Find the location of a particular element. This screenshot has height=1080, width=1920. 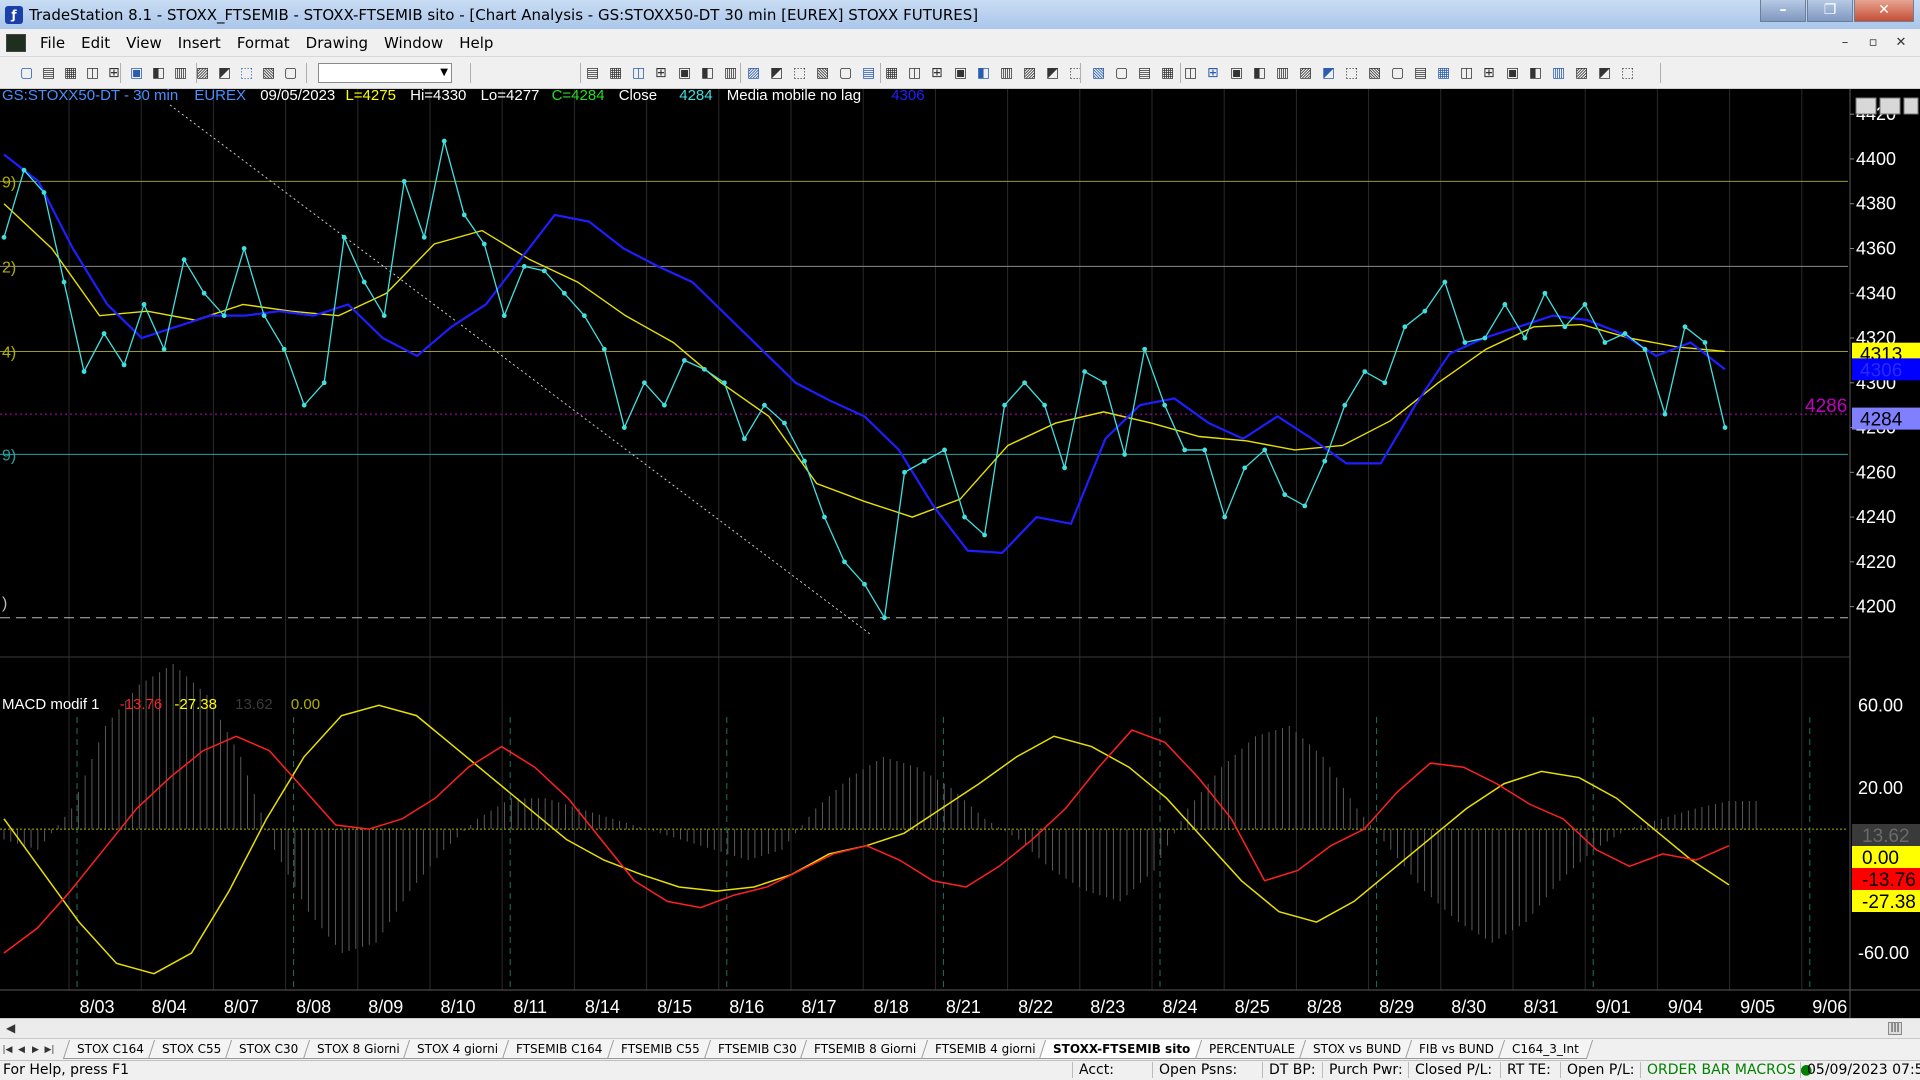

menu-drawing: Drawing is located at coordinates (337, 43).